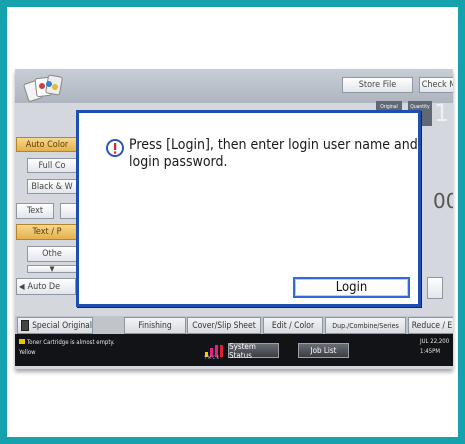 Image resolution: width=465 pixels, height=444 pixels. I want to click on tab-reduce-enlarge: Reduce / E, so click(430, 325).